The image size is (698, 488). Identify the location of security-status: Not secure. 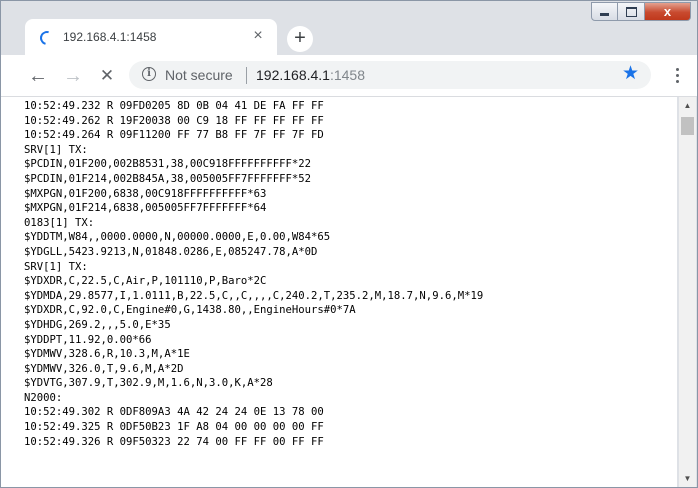
(199, 75).